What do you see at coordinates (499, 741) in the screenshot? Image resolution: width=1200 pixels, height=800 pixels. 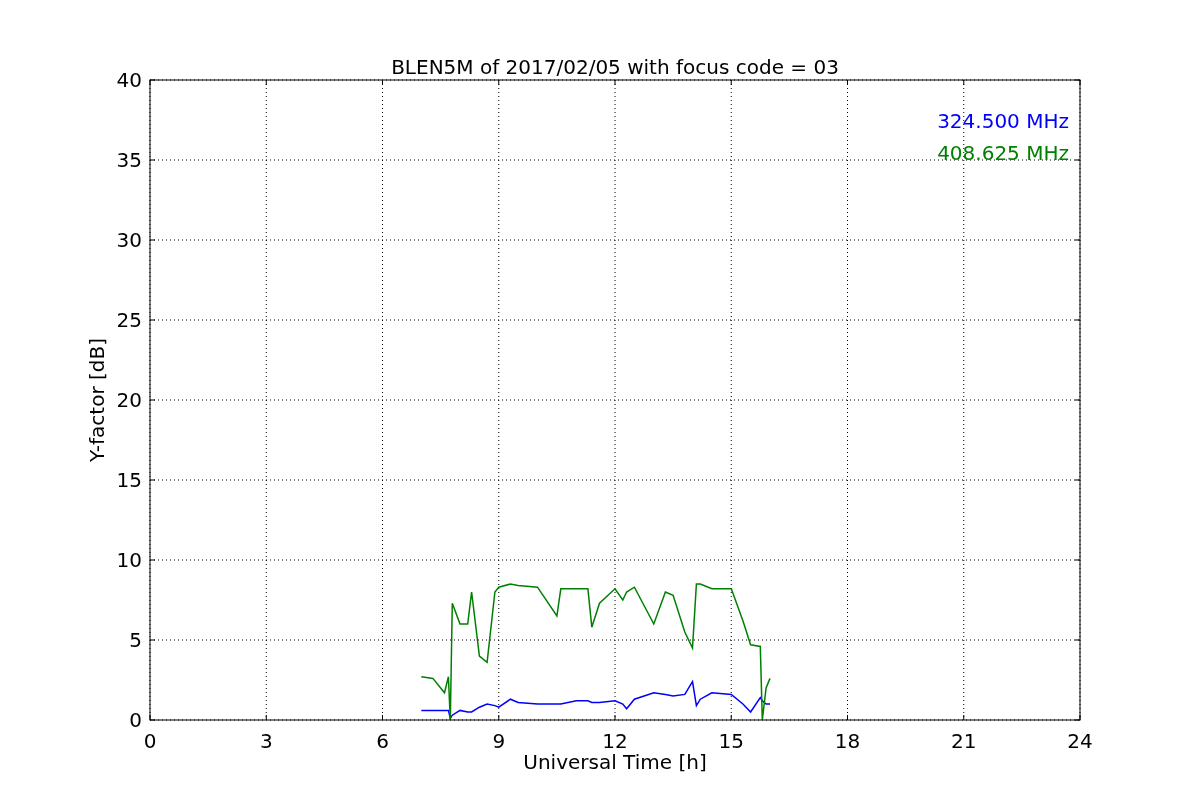 I see `tick-label: 9` at bounding box center [499, 741].